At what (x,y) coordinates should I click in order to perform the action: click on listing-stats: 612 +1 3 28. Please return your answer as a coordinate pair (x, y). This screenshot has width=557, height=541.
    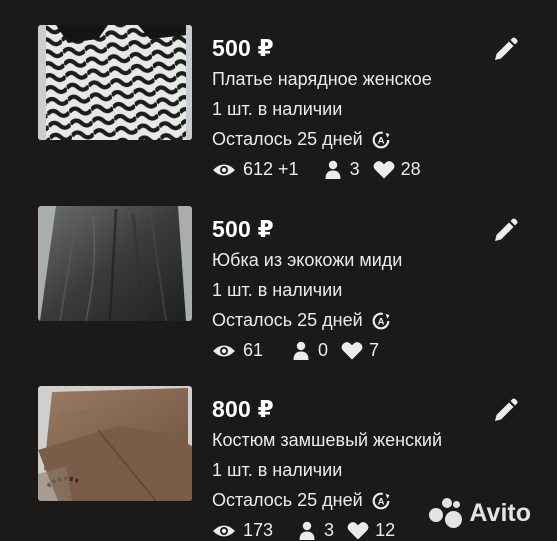
    Looking at the image, I should click on (316, 169).